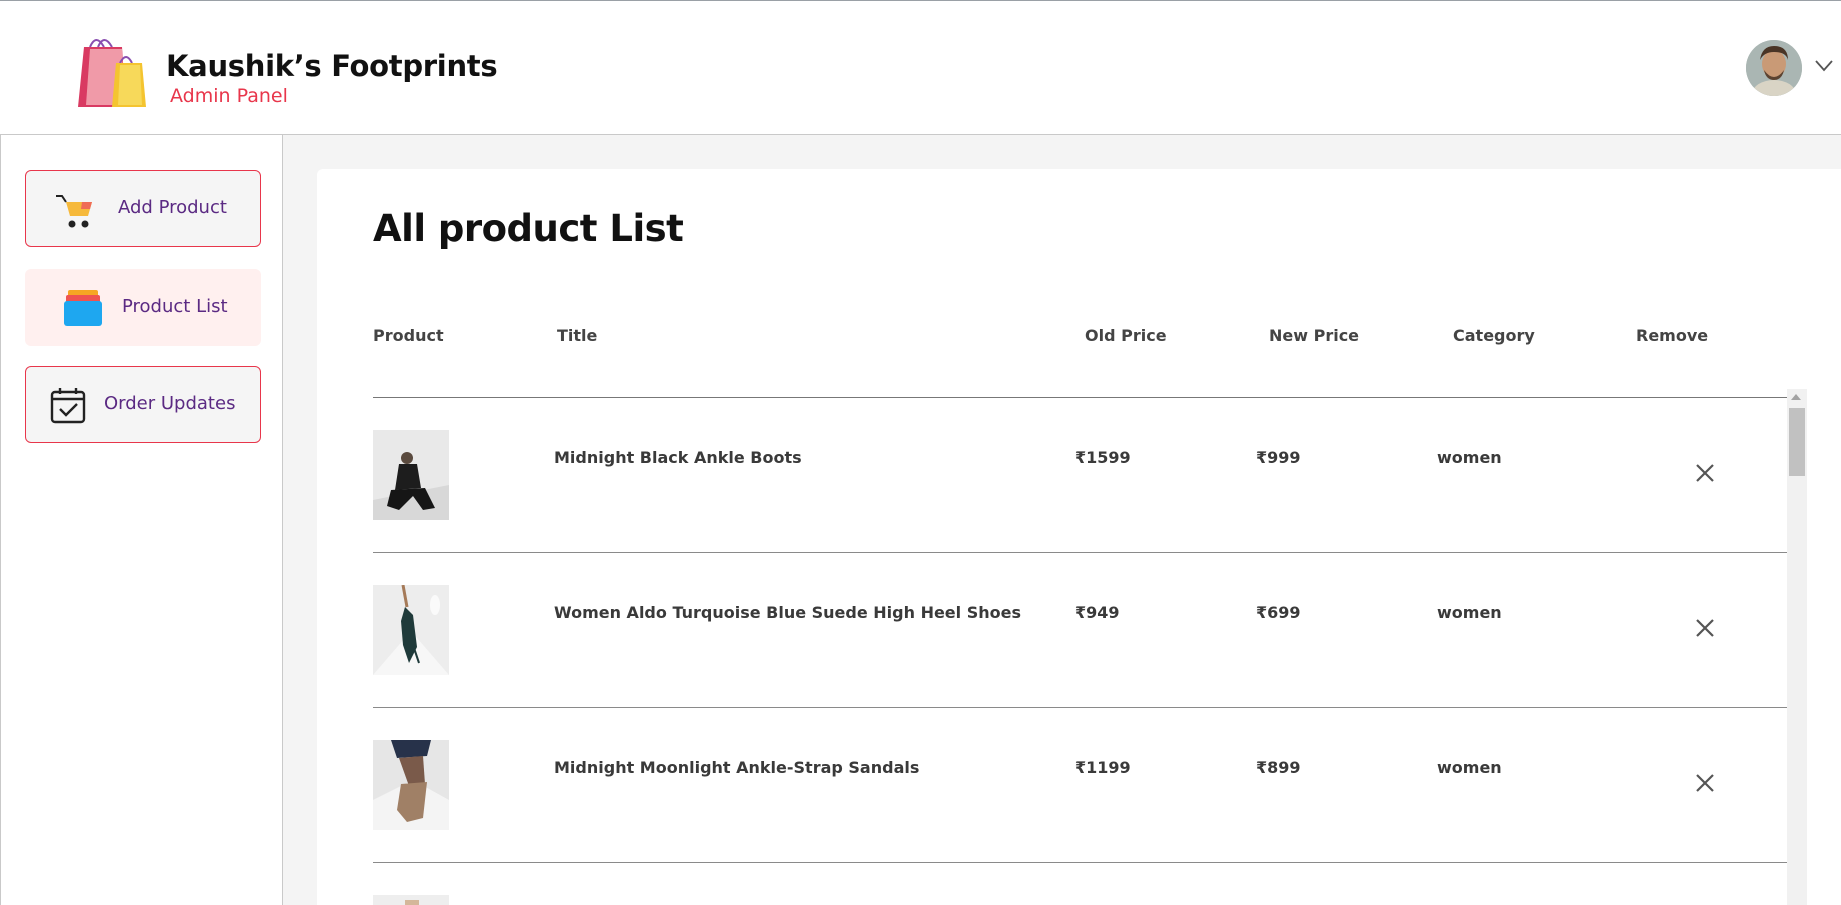 The image size is (1841, 905). What do you see at coordinates (678, 457) in the screenshot?
I see `product-title: Midnight Black Ankle Boots` at bounding box center [678, 457].